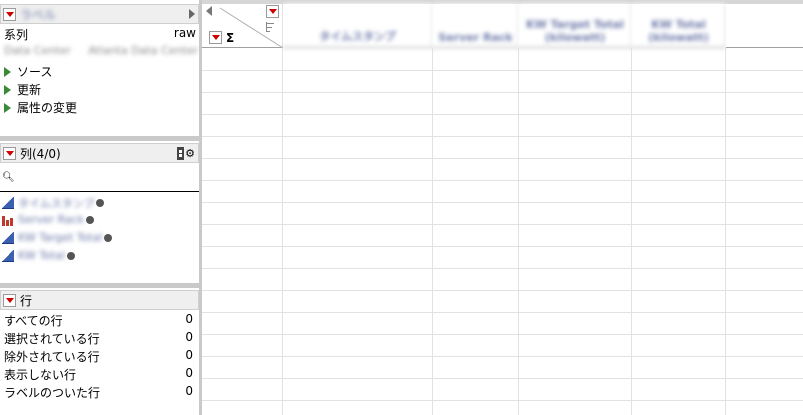 This screenshot has height=415, width=803. I want to click on series-row: 系列 raw, so click(100, 34).